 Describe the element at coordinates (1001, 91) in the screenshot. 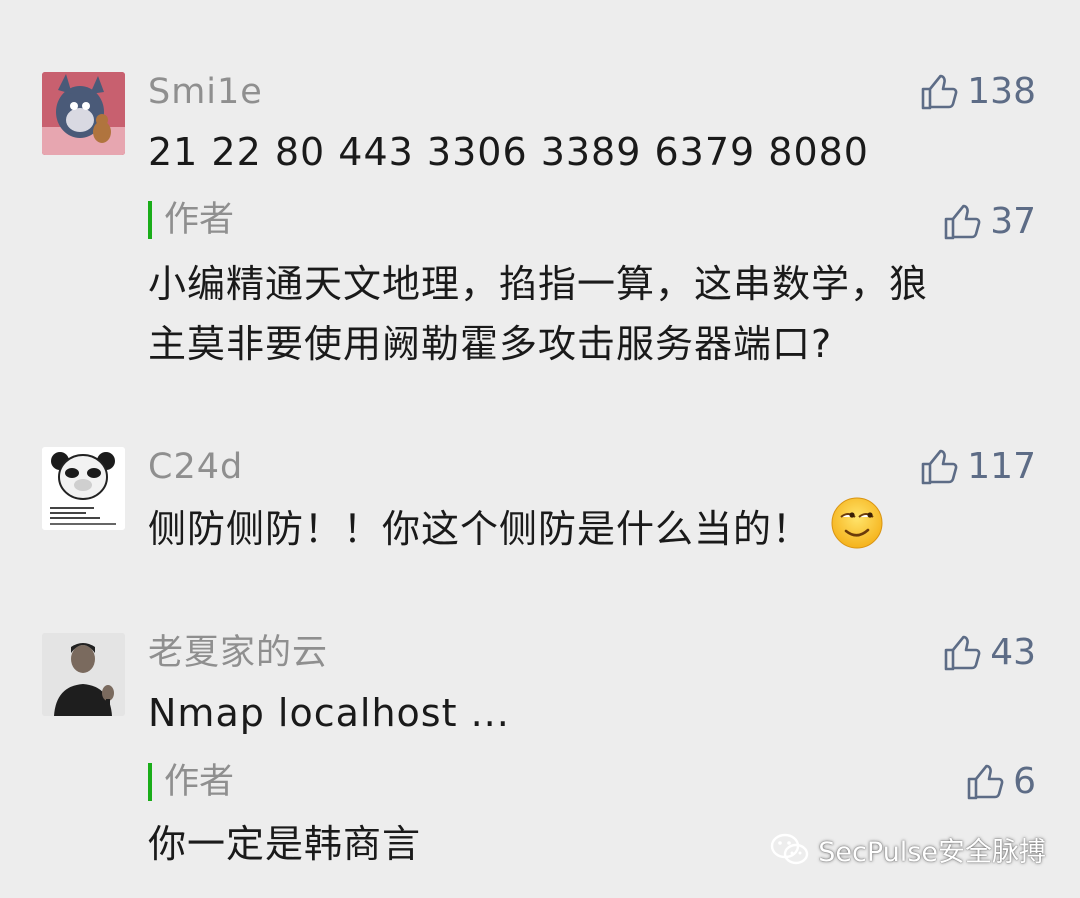

I see `like-count: 138` at that location.